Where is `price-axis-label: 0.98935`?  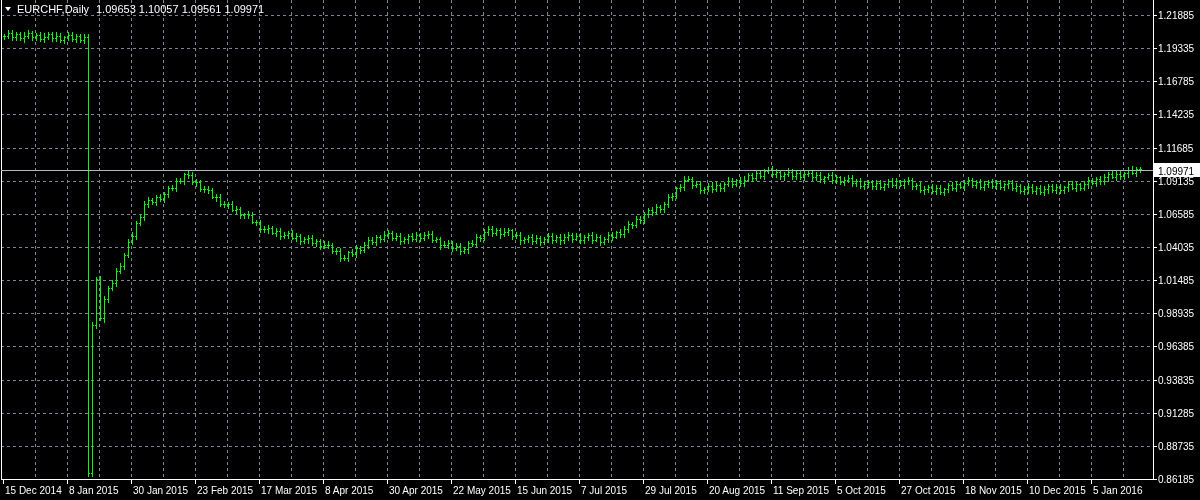 price-axis-label: 0.98935 is located at coordinates (1176, 313).